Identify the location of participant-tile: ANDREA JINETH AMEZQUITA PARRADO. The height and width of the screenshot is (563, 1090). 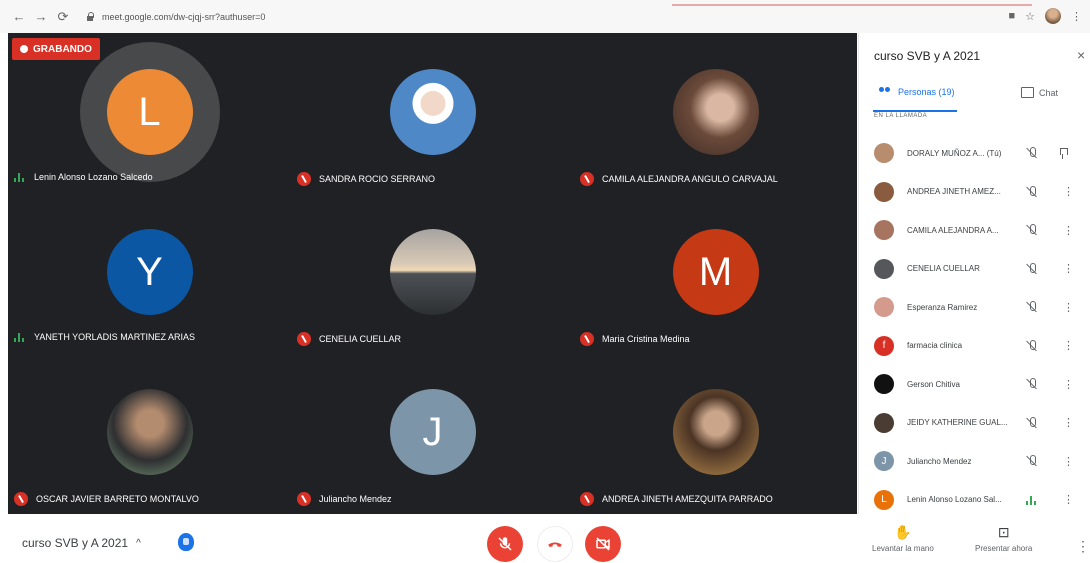
(715, 433).